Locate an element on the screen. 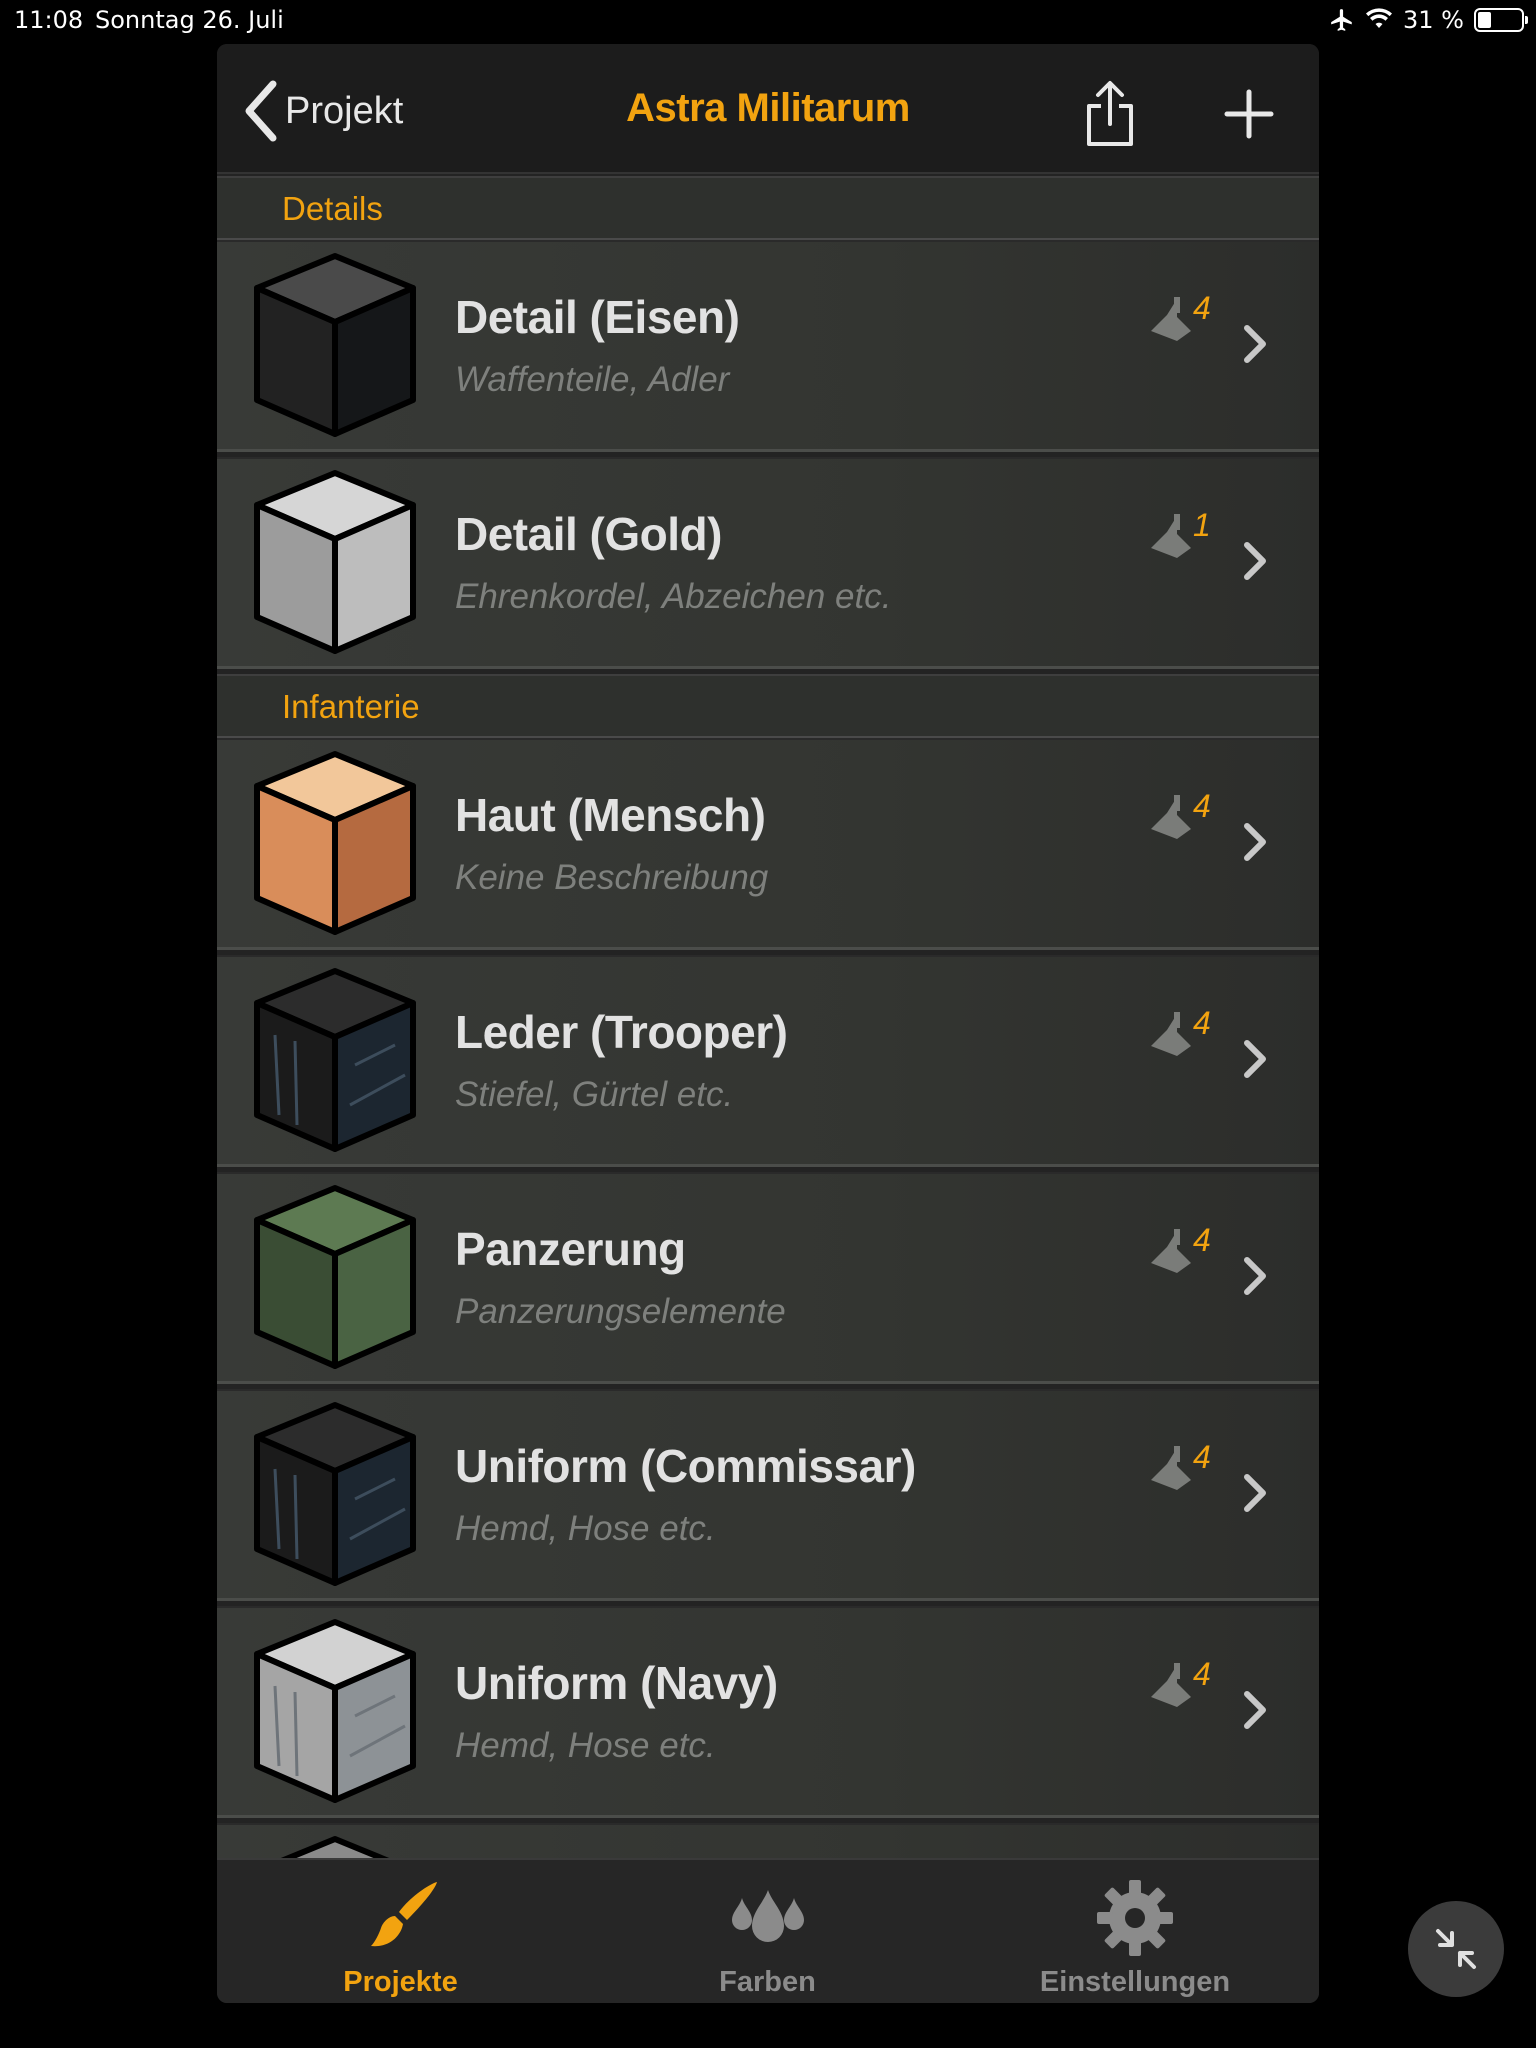 The width and height of the screenshot is (1536, 2048). airplane-icon is located at coordinates (1341, 20).